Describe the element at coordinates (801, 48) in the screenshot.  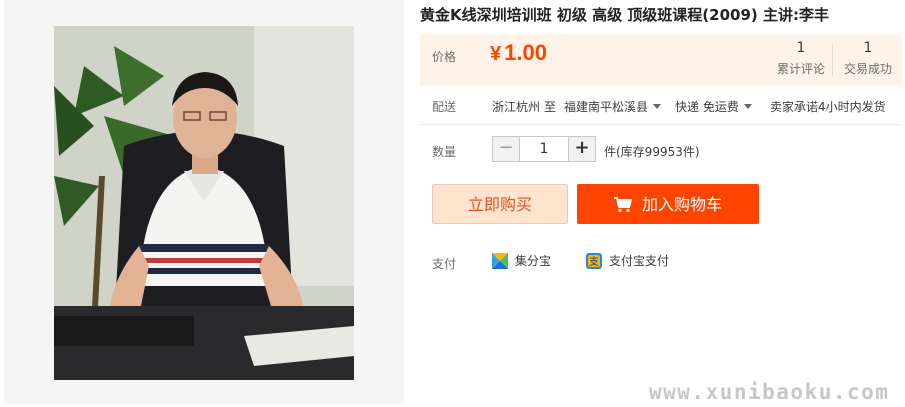
I see `reviews-count: 1` at that location.